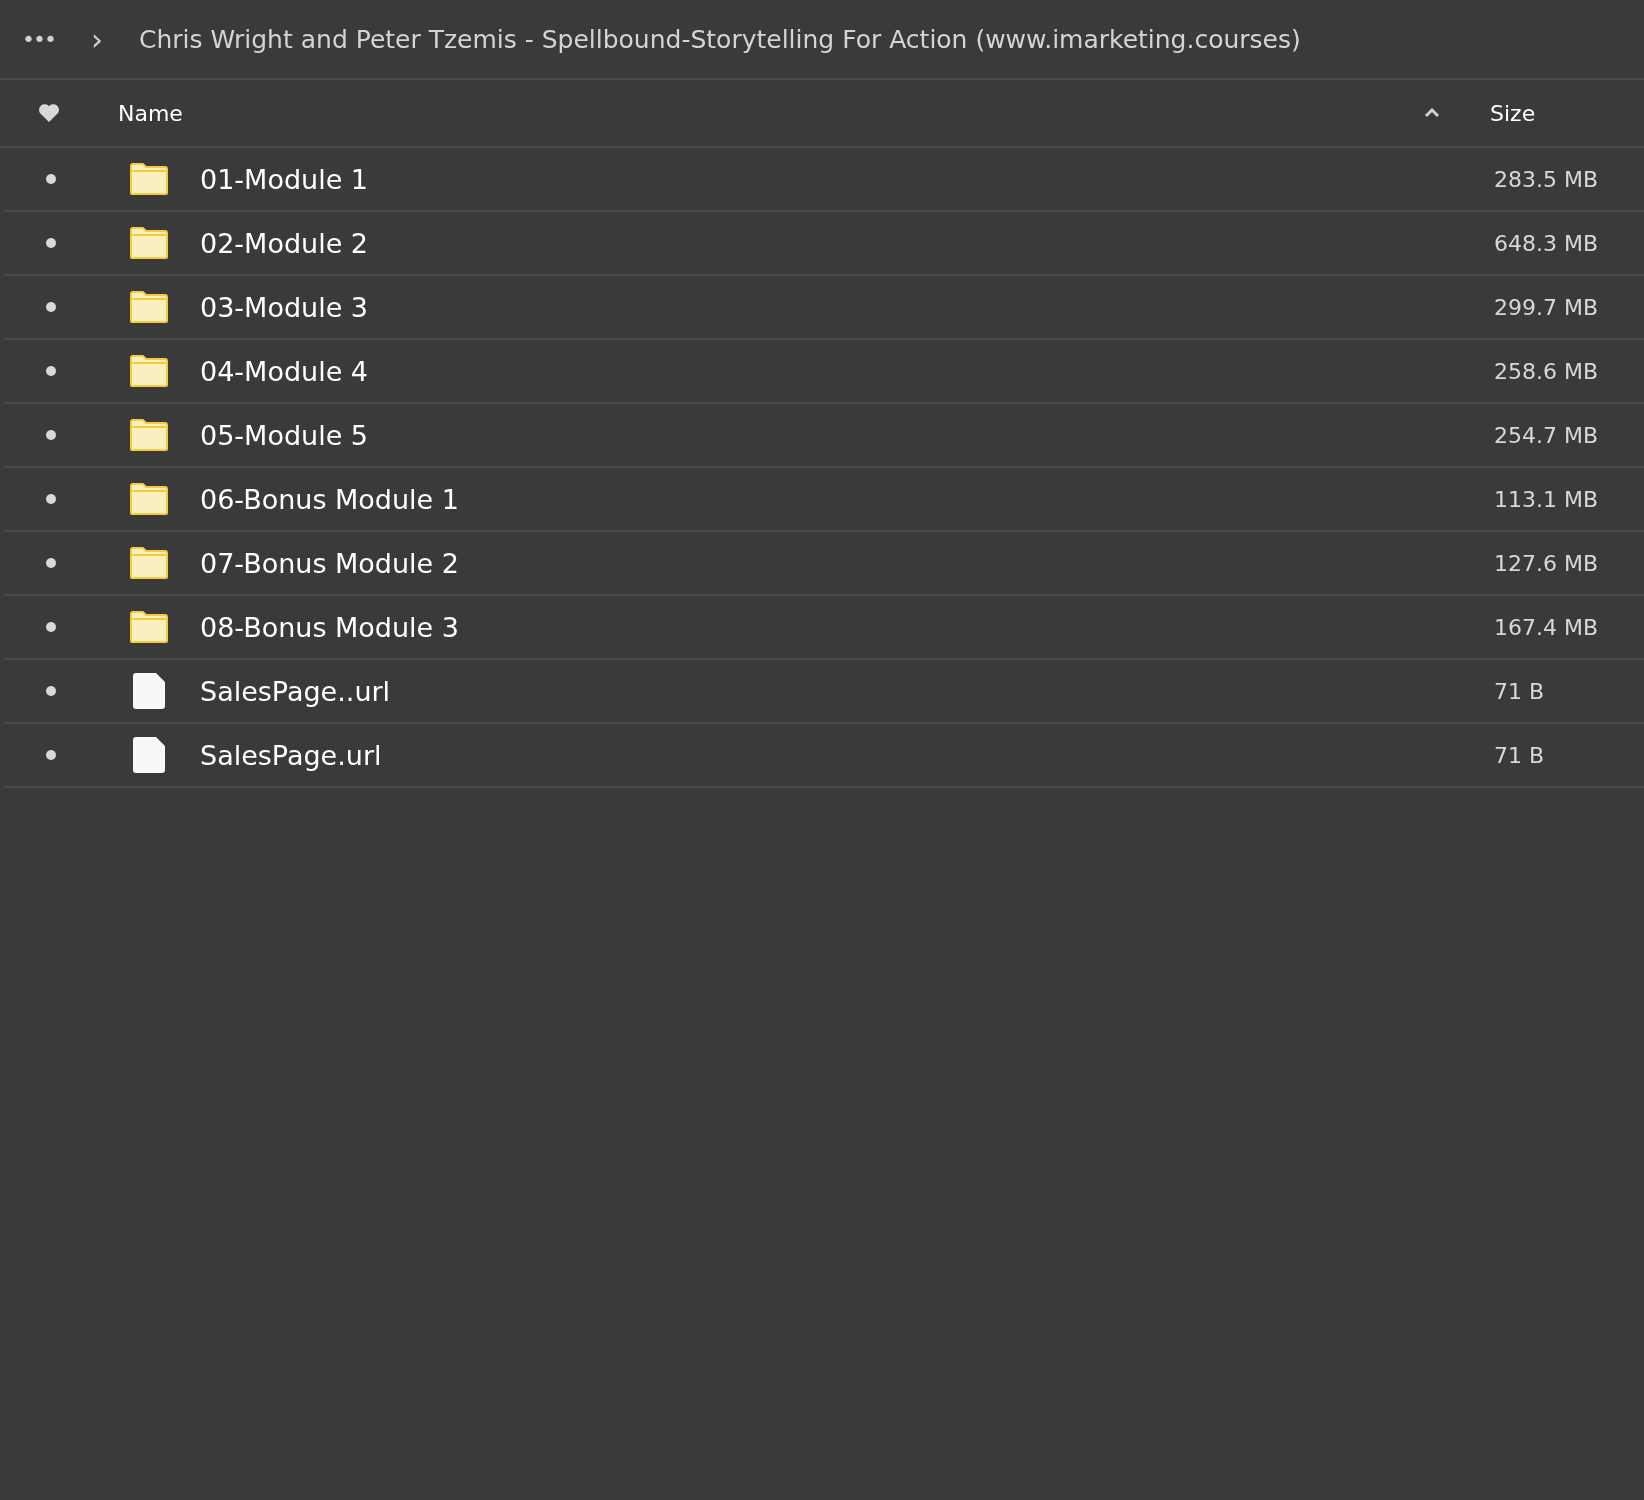  I want to click on file-name: 06-Bonus Module 1, so click(847, 499).